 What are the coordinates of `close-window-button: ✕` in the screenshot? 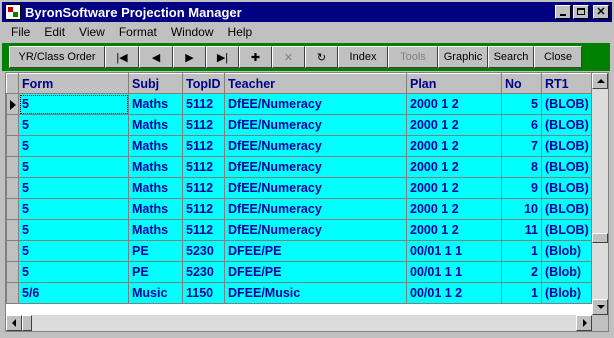 It's located at (601, 12).